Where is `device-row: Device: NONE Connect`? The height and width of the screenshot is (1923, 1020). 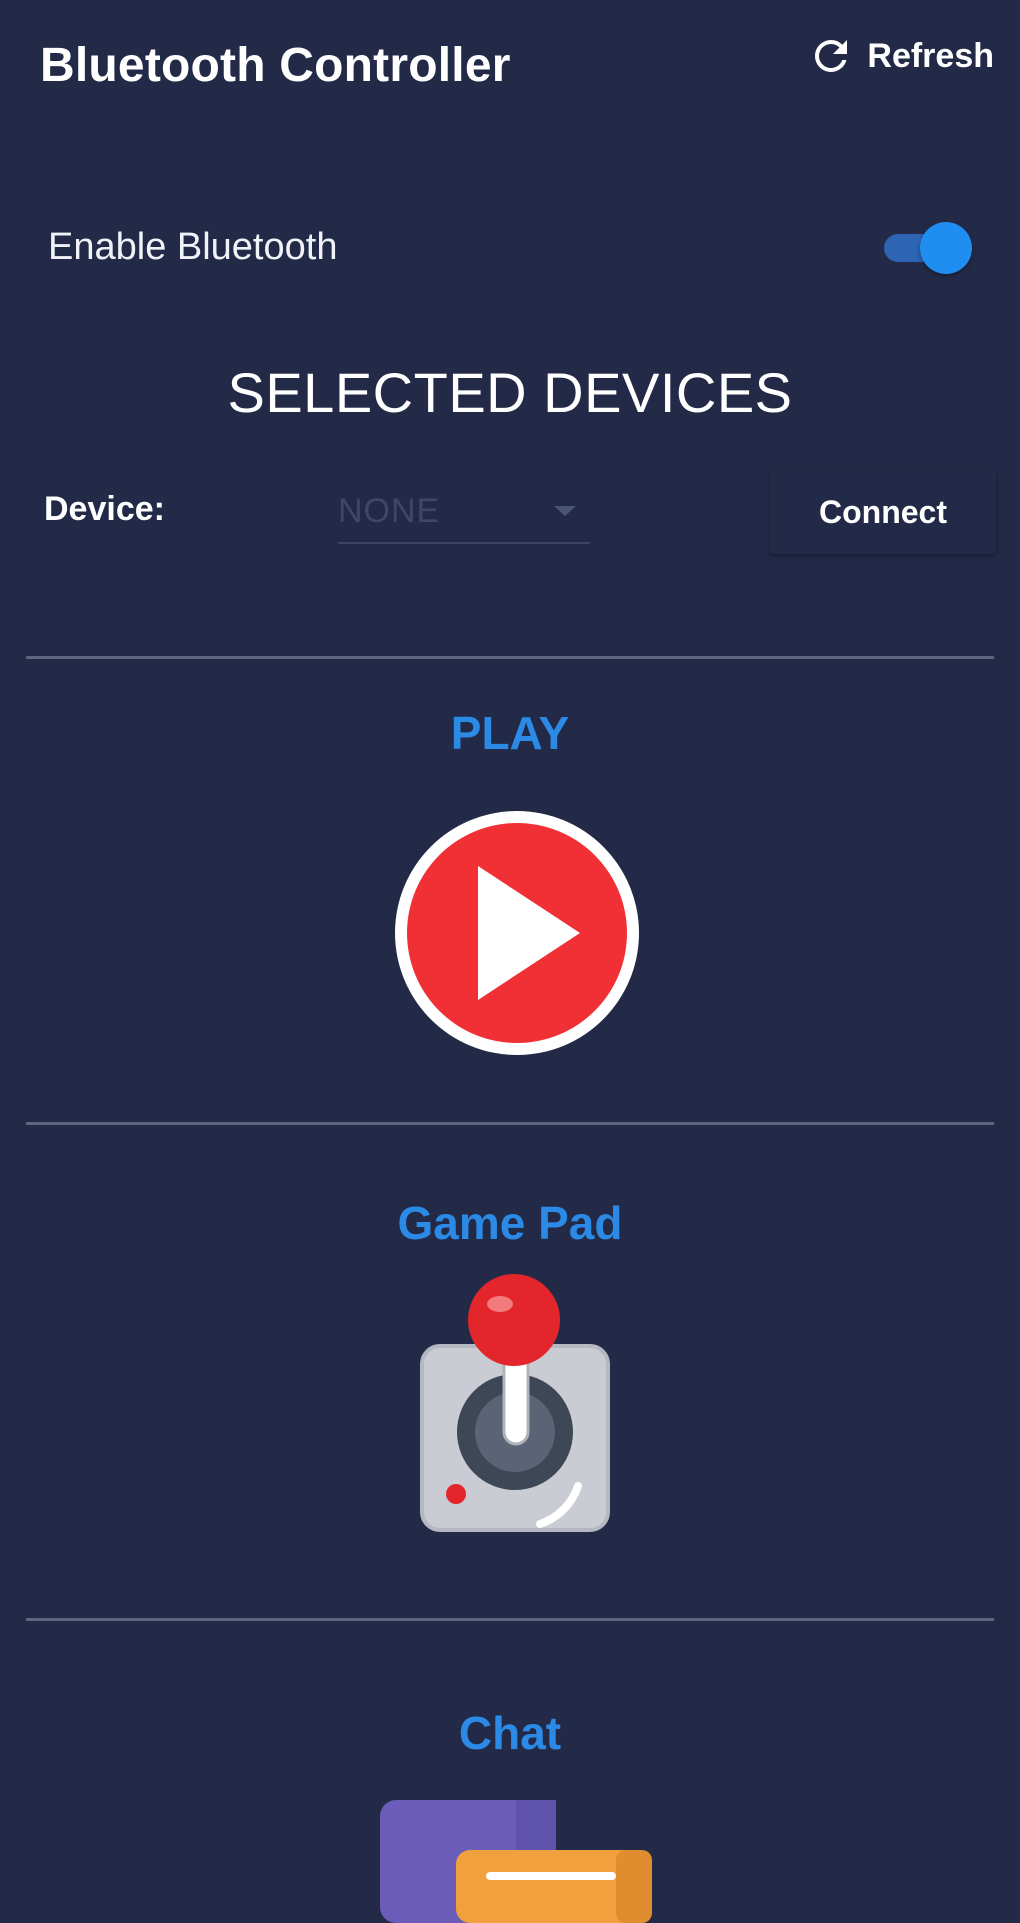
device-row: Device: NONE Connect is located at coordinates (520, 512).